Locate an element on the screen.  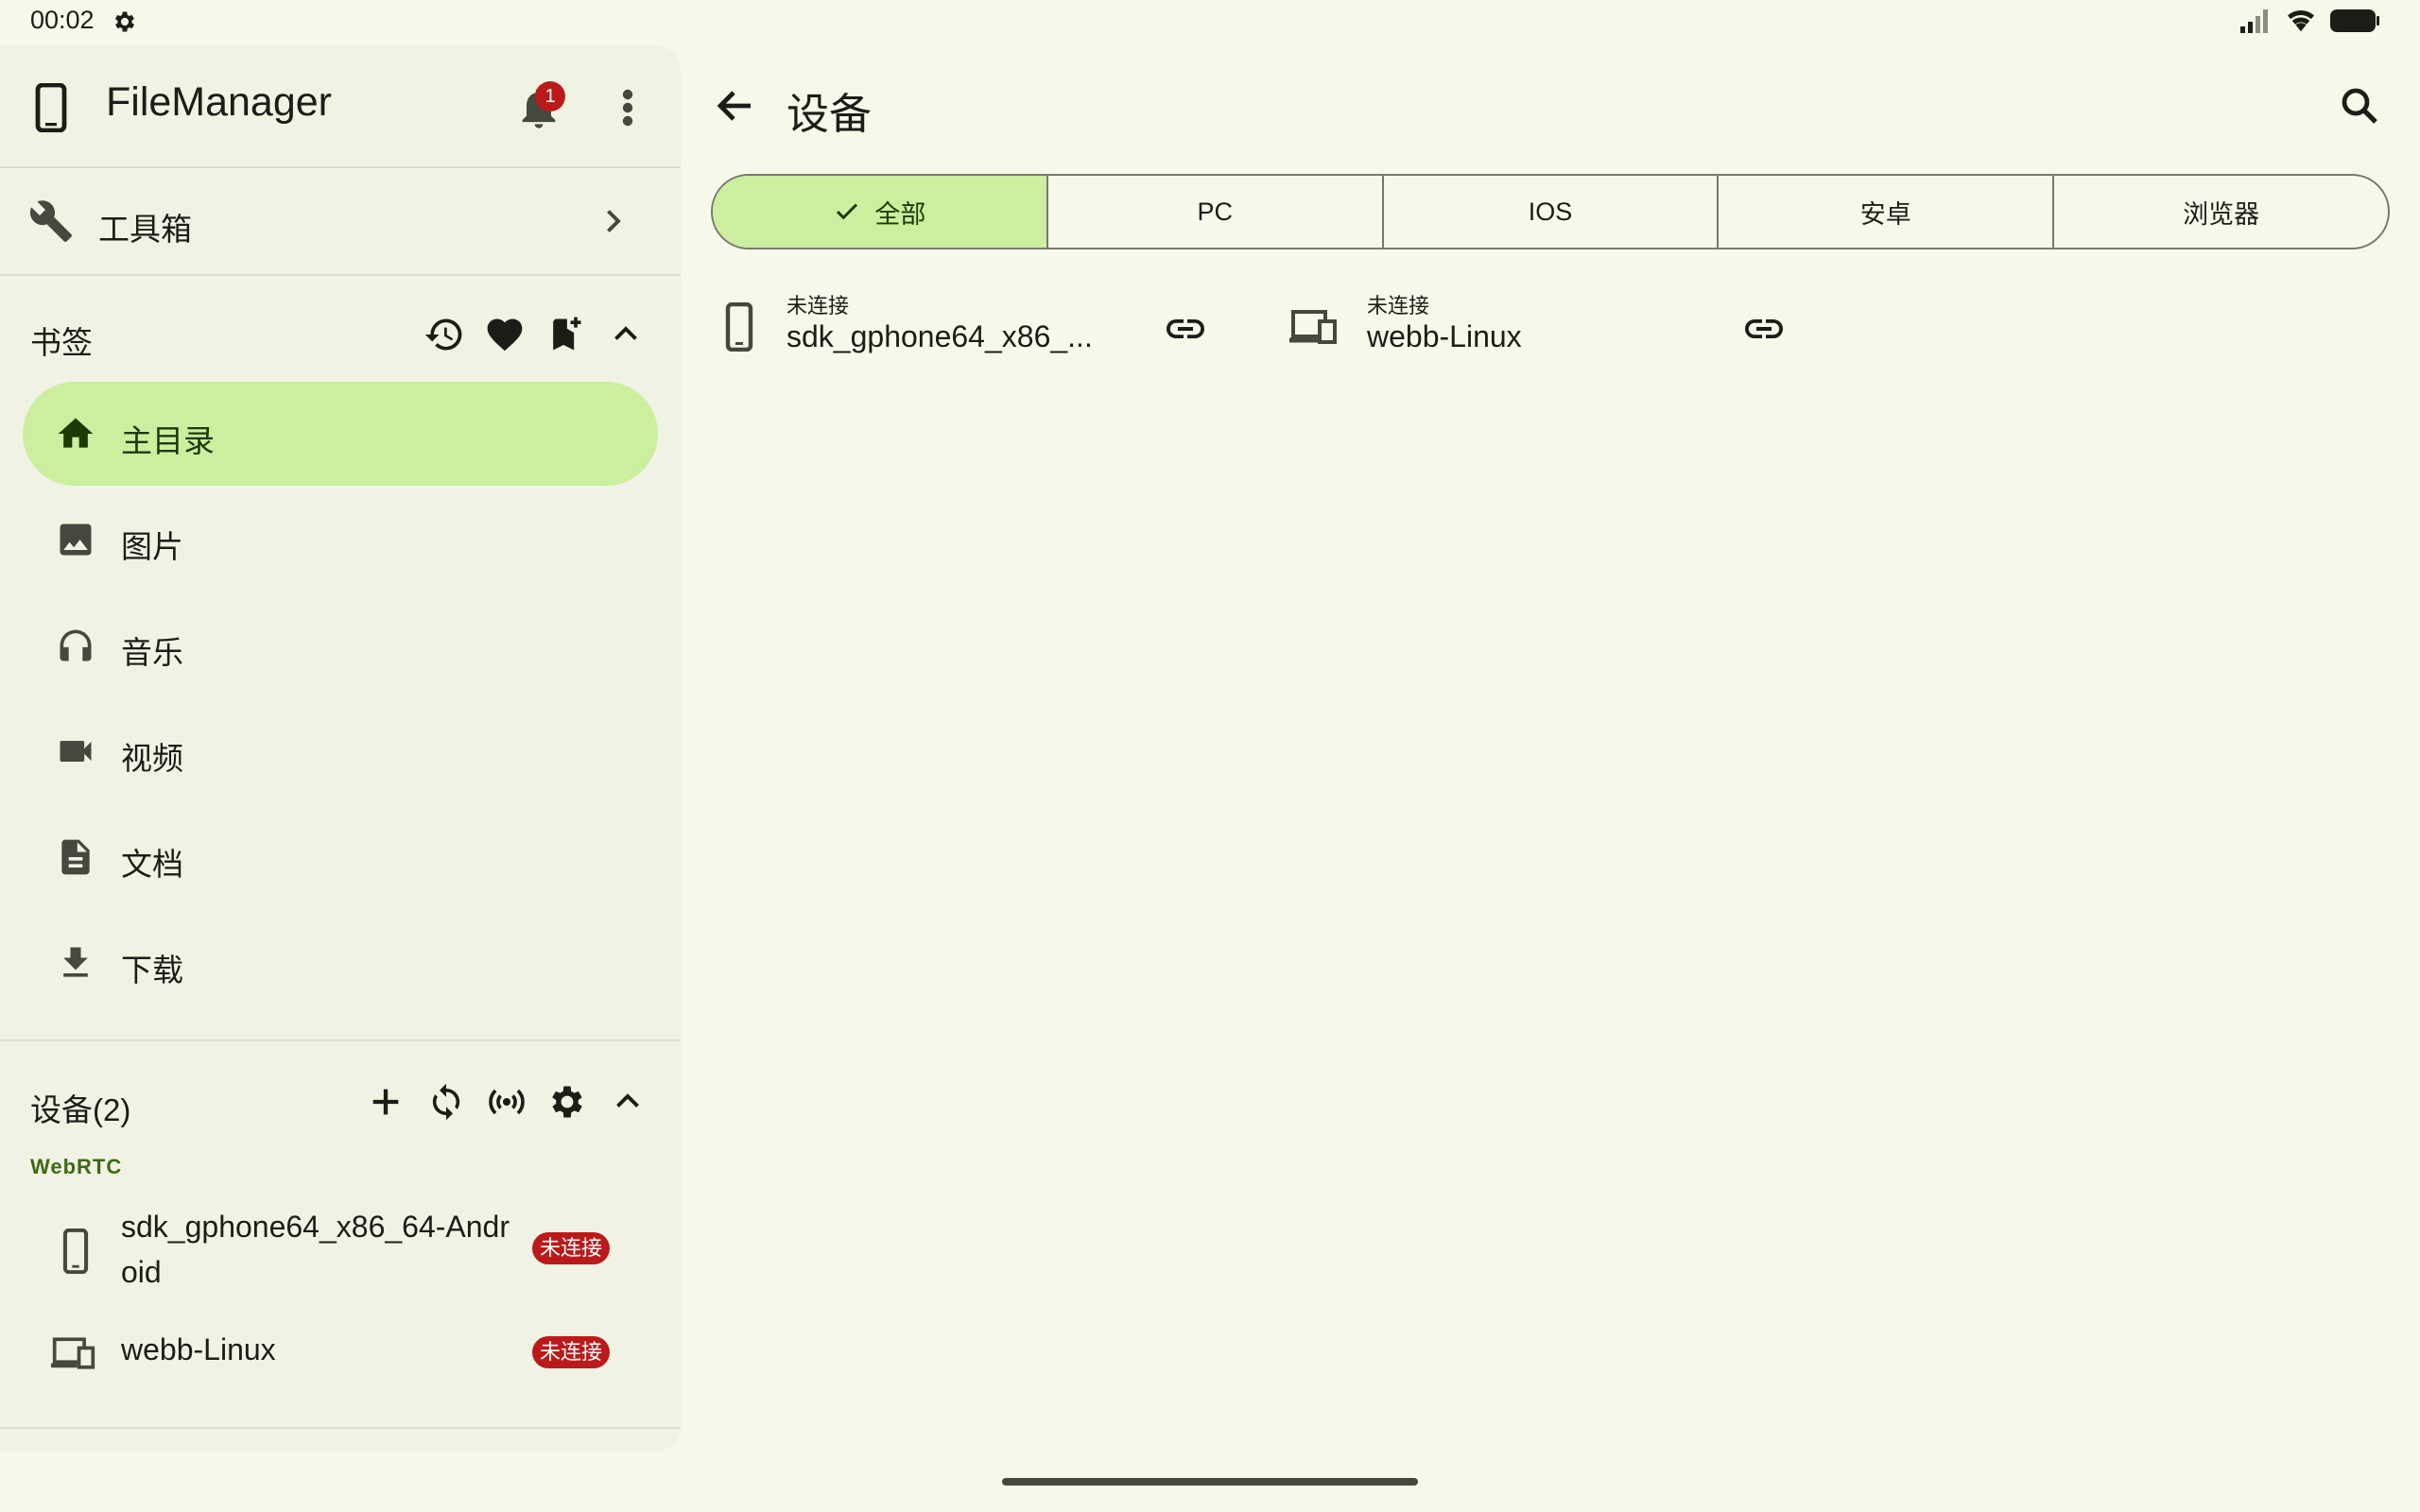
devices-title: 设备(2) is located at coordinates (80, 1109).